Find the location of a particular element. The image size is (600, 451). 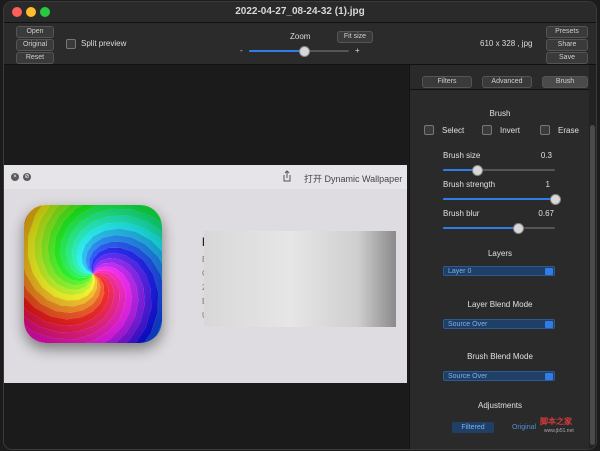

zoom-slider-fill is located at coordinates (276, 51).